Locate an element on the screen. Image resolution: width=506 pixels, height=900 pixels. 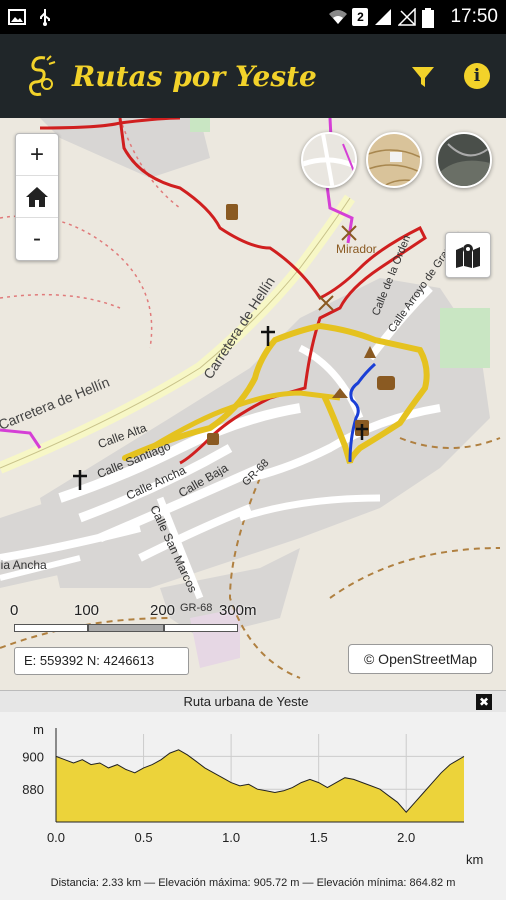
no-signal-icon is located at coordinates (407, 16).